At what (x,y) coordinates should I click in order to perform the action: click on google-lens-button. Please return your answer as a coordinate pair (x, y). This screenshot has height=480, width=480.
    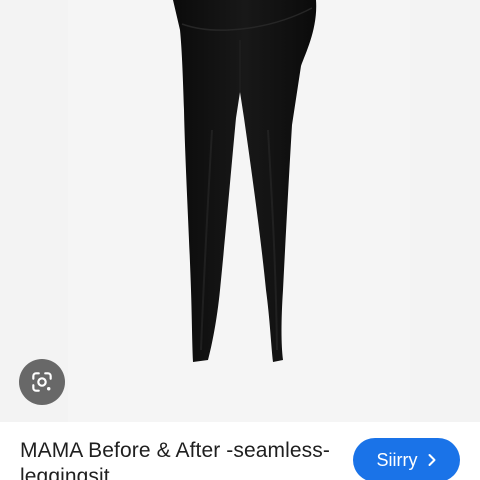
    Looking at the image, I should click on (42, 382).